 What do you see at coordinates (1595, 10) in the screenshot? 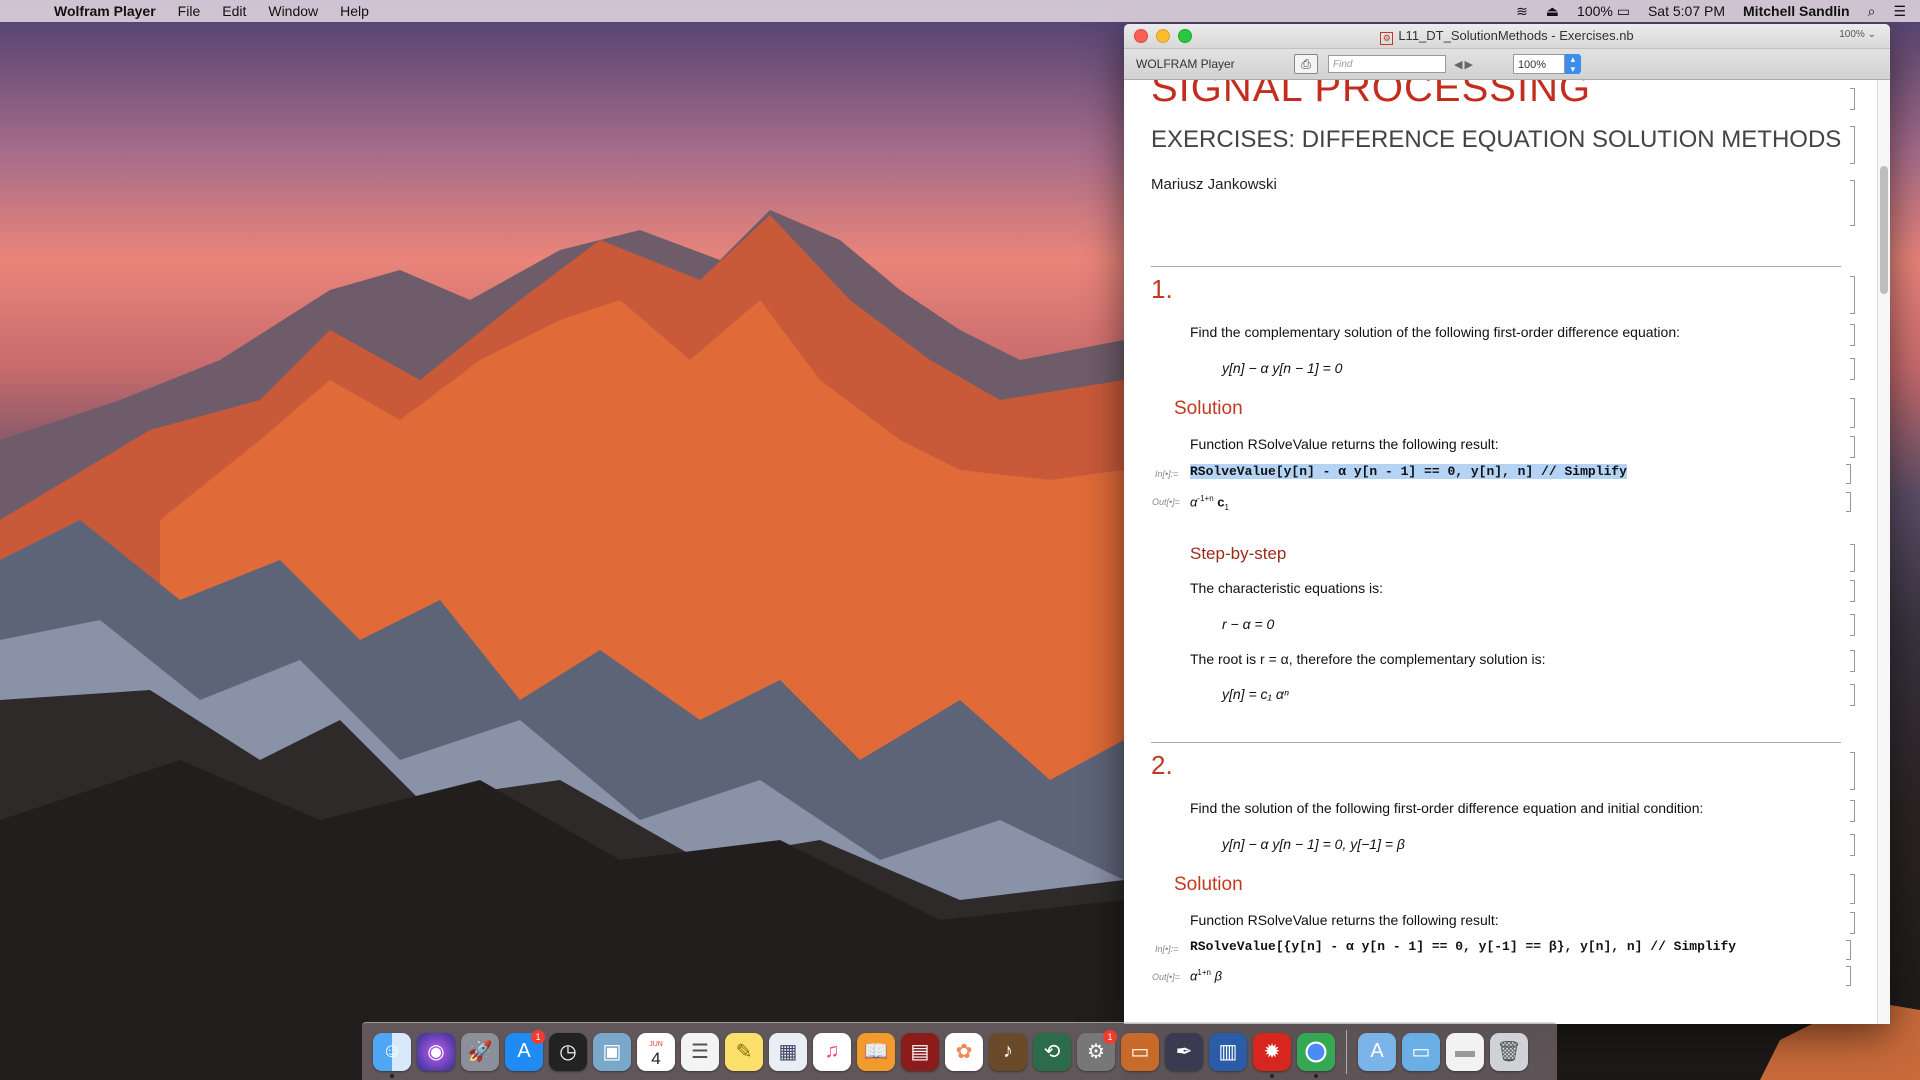
I see `battery-percent: 100%` at bounding box center [1595, 10].